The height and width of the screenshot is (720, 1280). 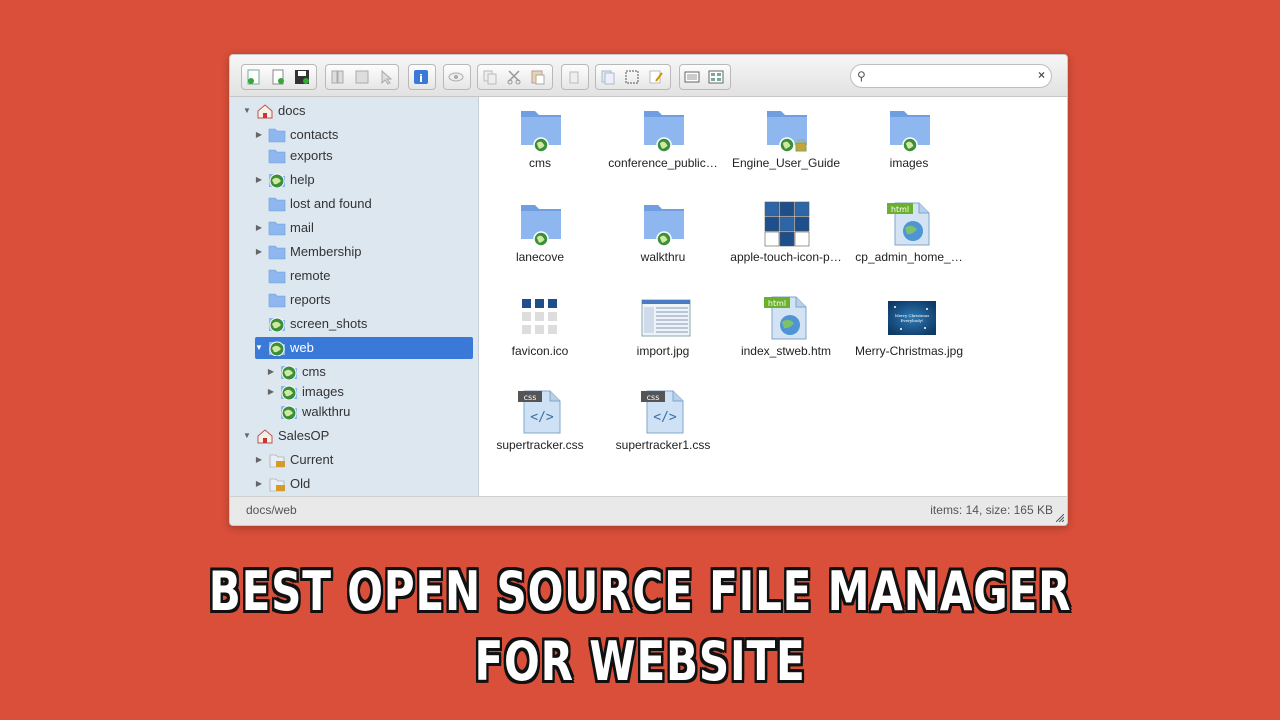 I want to click on tree-item-reports: reports, so click(x=357, y=300).